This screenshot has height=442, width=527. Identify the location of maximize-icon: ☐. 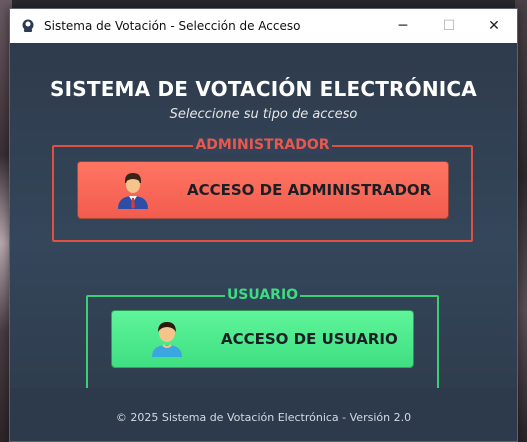
(449, 26).